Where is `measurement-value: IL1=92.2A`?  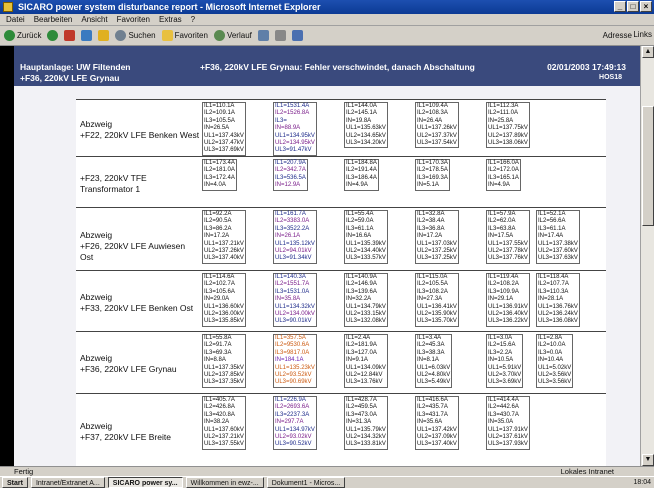 measurement-value: IL1=92.2A is located at coordinates (218, 214).